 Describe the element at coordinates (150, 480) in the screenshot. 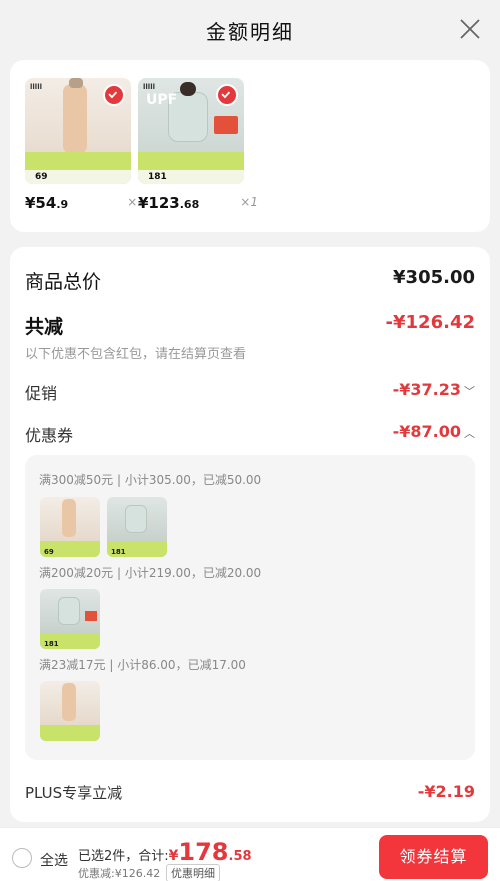

I see `coupon-line: 满300减50元 | 小计305.00，已减50.00` at that location.